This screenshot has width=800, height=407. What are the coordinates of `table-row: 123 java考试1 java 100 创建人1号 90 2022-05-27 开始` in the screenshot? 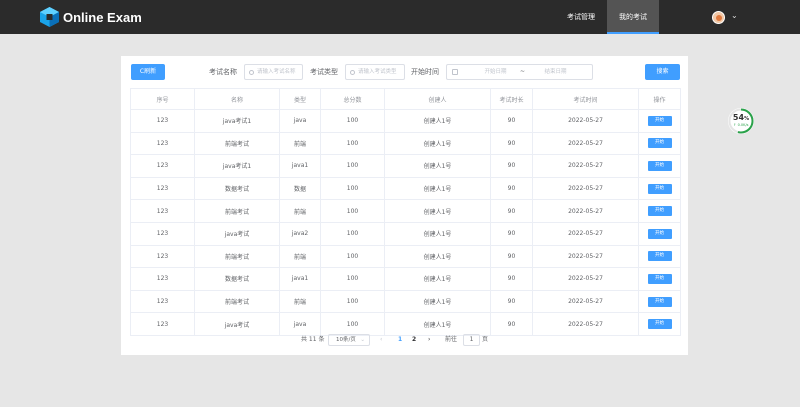 It's located at (405, 121).